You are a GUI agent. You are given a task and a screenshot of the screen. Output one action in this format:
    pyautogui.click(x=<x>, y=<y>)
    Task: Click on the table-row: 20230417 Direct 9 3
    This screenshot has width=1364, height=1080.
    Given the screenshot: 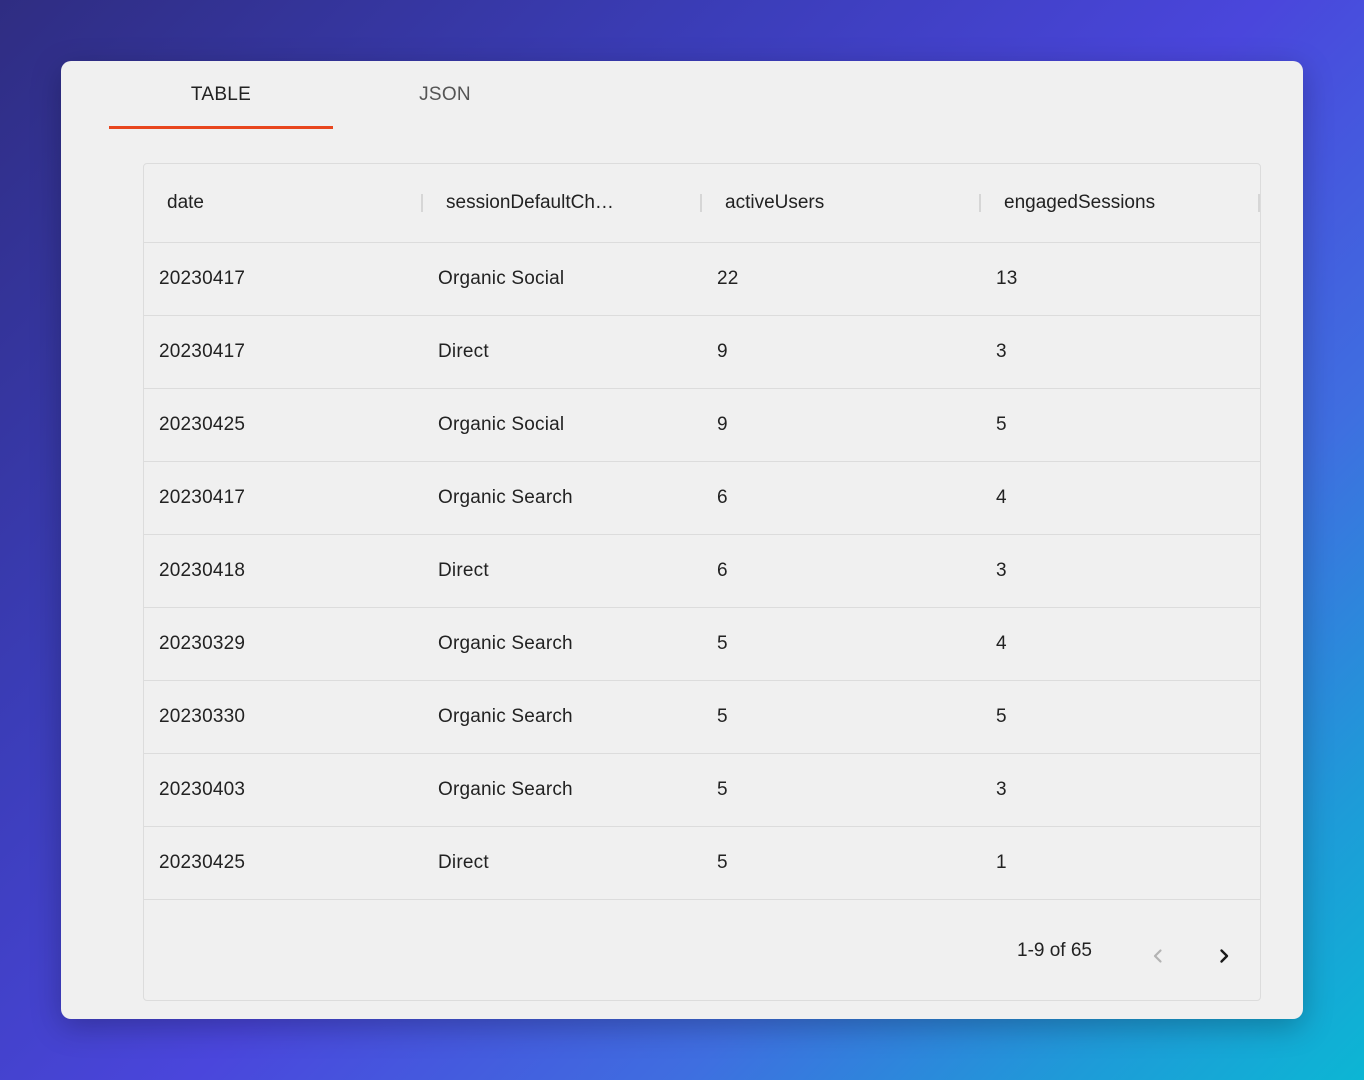 What is the action you would take?
    pyautogui.click(x=702, y=352)
    